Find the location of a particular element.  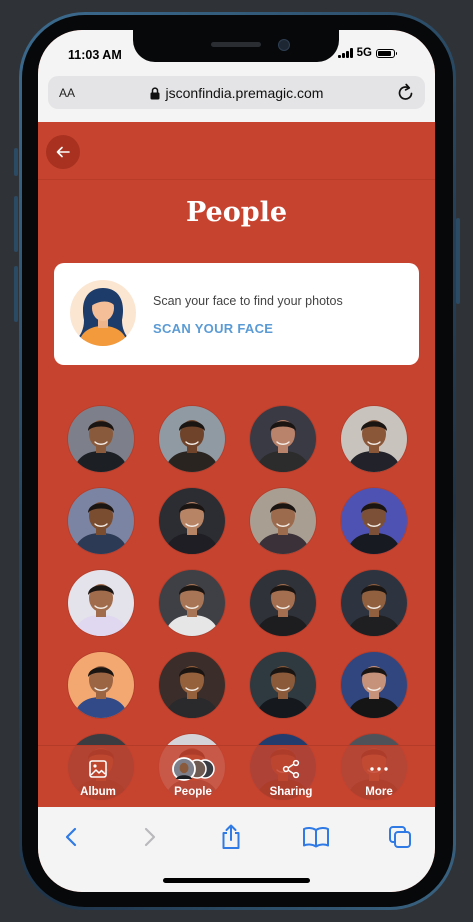

power-button is located at coordinates (458, 261).